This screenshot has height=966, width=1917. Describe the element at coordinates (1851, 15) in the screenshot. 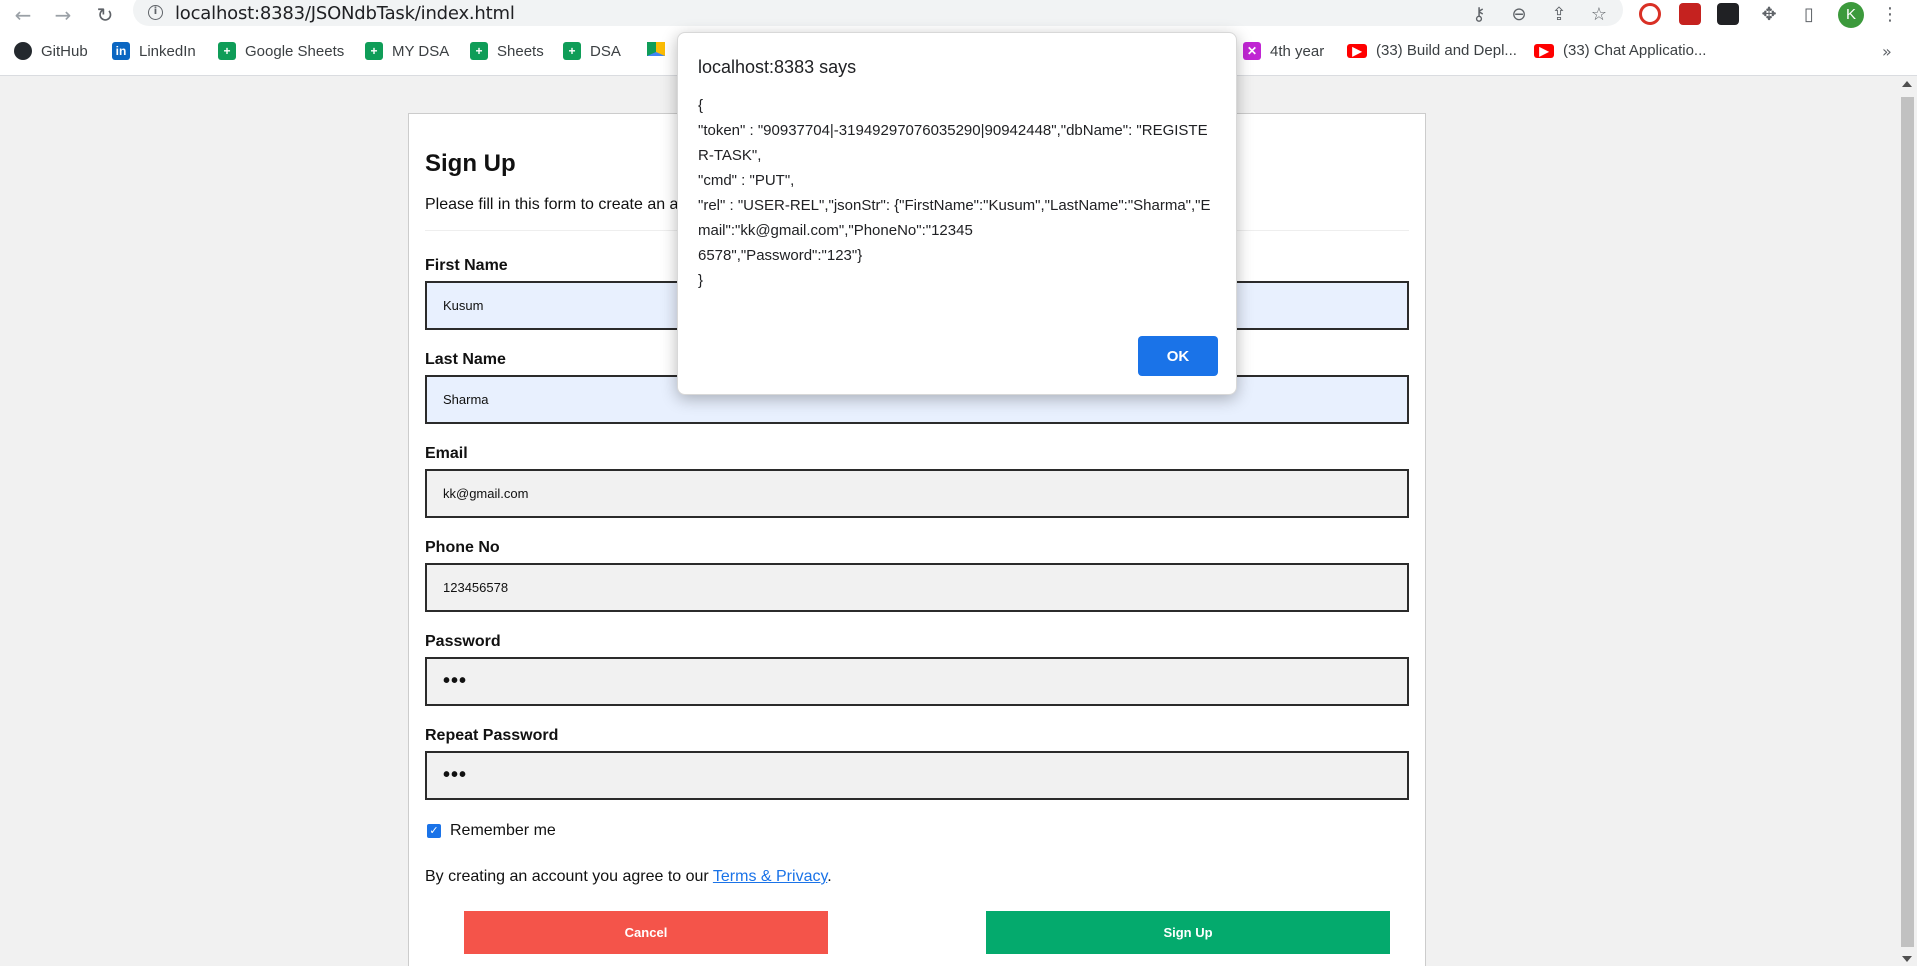

I see `profile-avatar: K` at that location.